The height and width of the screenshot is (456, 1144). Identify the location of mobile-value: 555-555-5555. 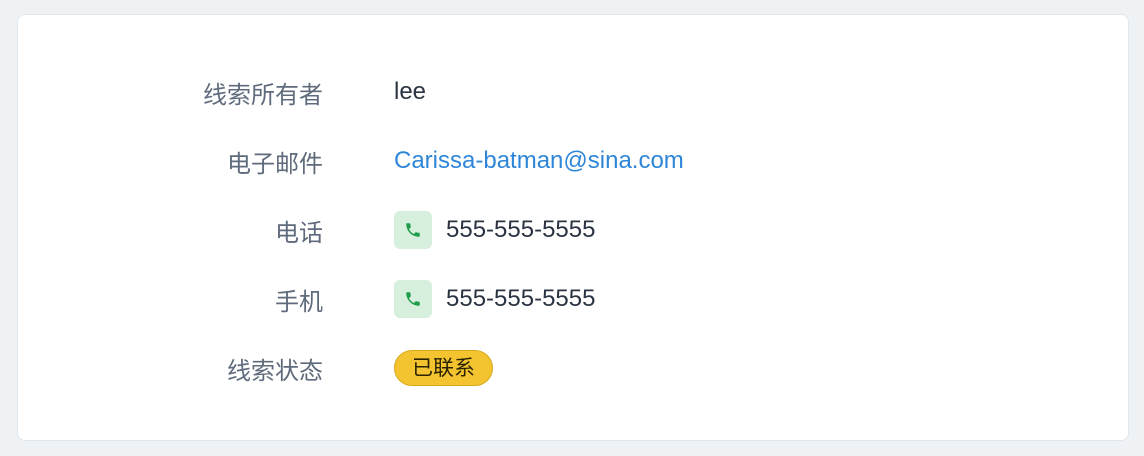
(521, 298).